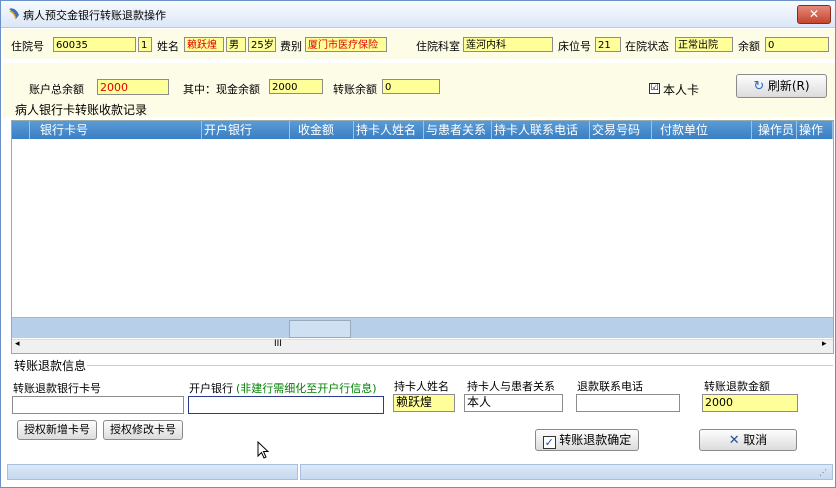 This screenshot has height=488, width=836. What do you see at coordinates (322, 130) in the screenshot?
I see `col-amount: 收金额` at bounding box center [322, 130].